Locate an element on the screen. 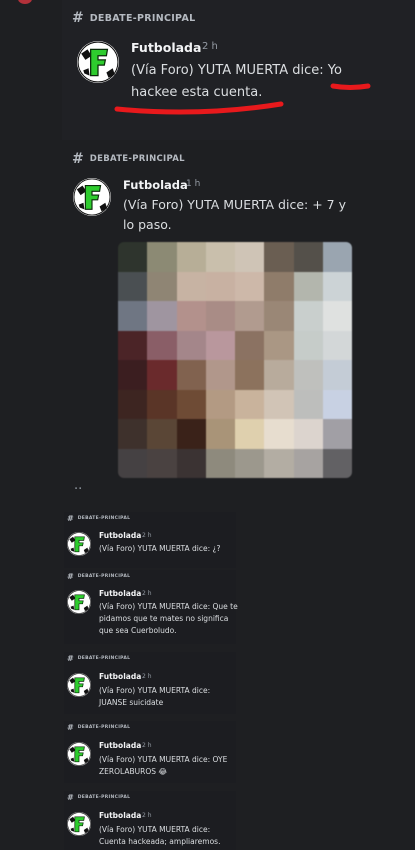 The image size is (415, 850). red-annotation-marks is located at coordinates (242, 99).